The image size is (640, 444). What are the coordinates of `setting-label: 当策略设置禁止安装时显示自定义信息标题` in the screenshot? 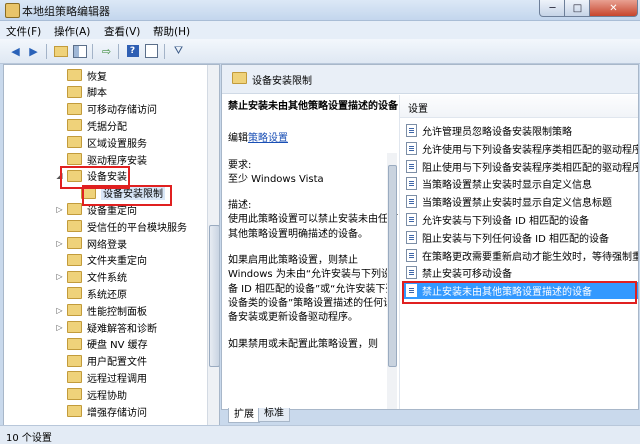 It's located at (517, 204).